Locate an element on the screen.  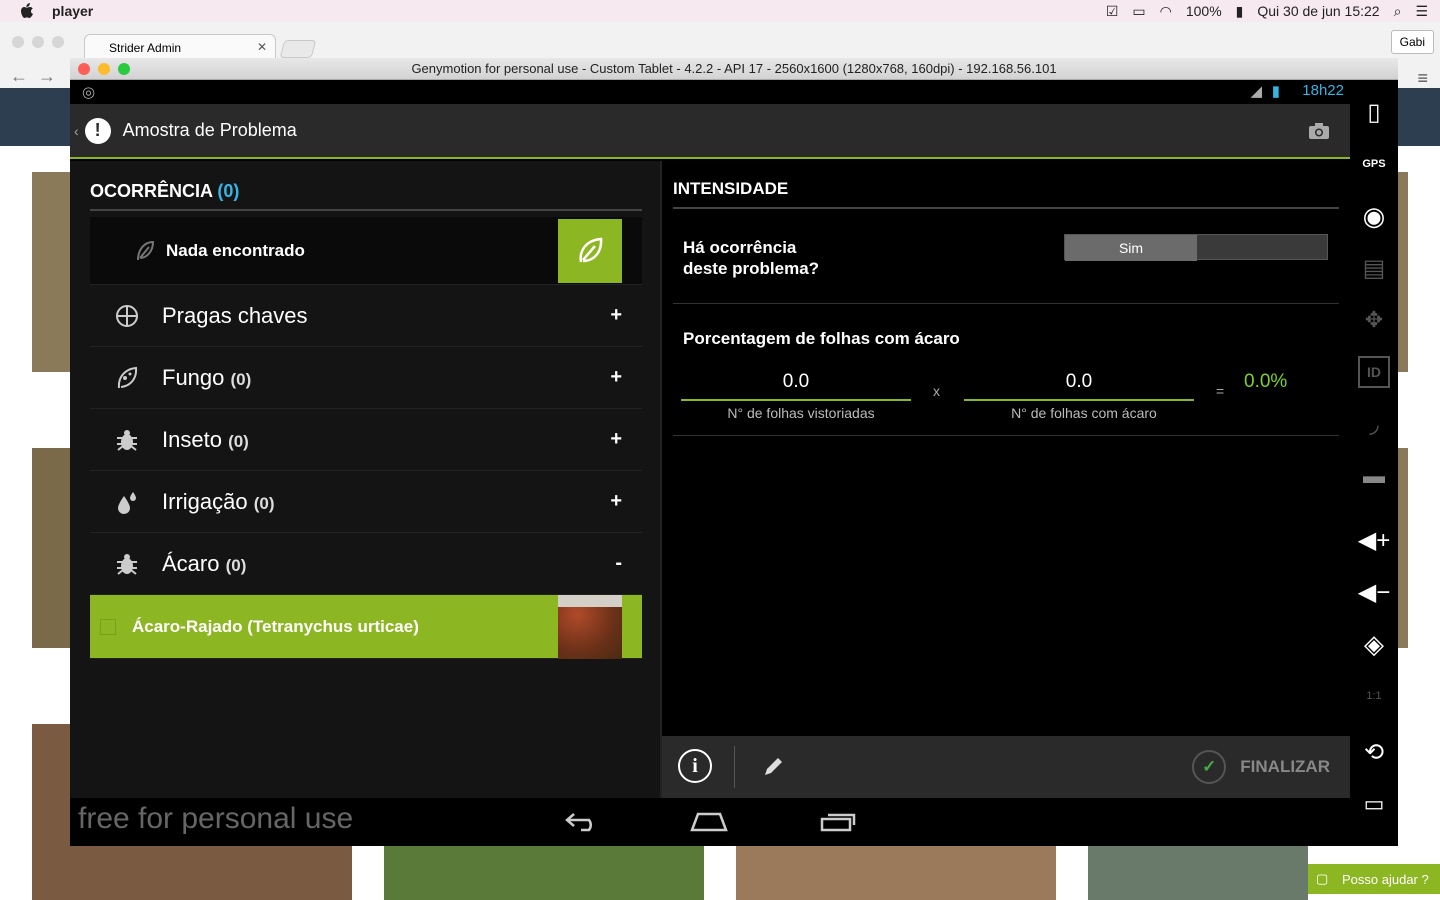
occurrence-toggle: Sim is located at coordinates (1196, 247).